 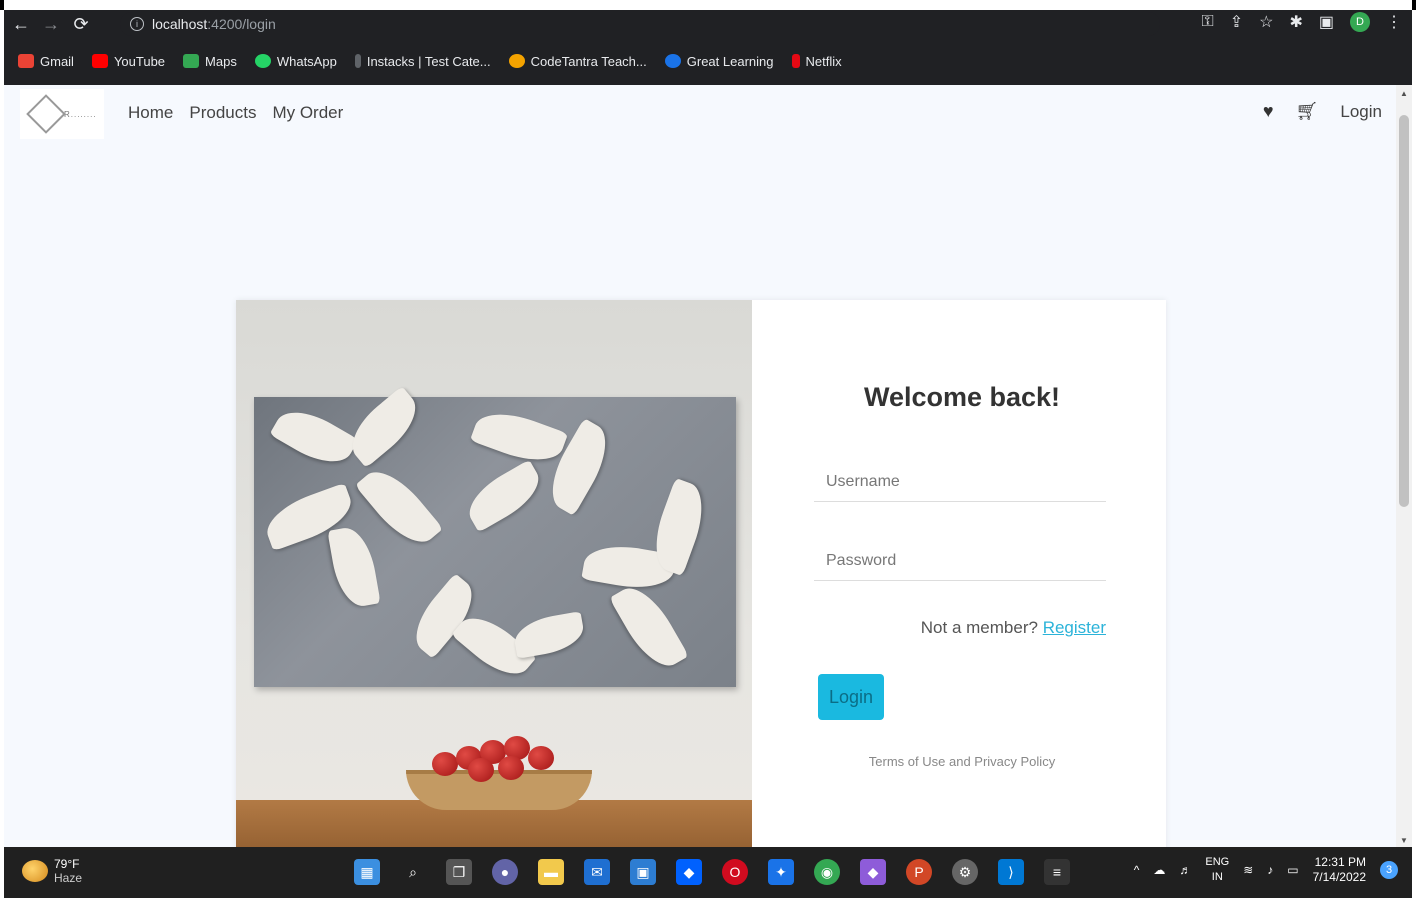 What do you see at coordinates (1159, 870) in the screenshot?
I see `onedrive-icon: ☁` at bounding box center [1159, 870].